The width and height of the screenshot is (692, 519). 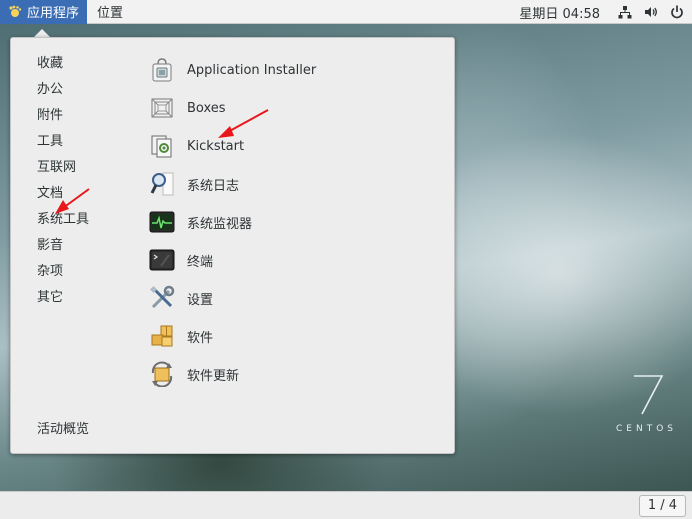 What do you see at coordinates (243, 123) in the screenshot?
I see `annotation-arrow-kickstart` at bounding box center [243, 123].